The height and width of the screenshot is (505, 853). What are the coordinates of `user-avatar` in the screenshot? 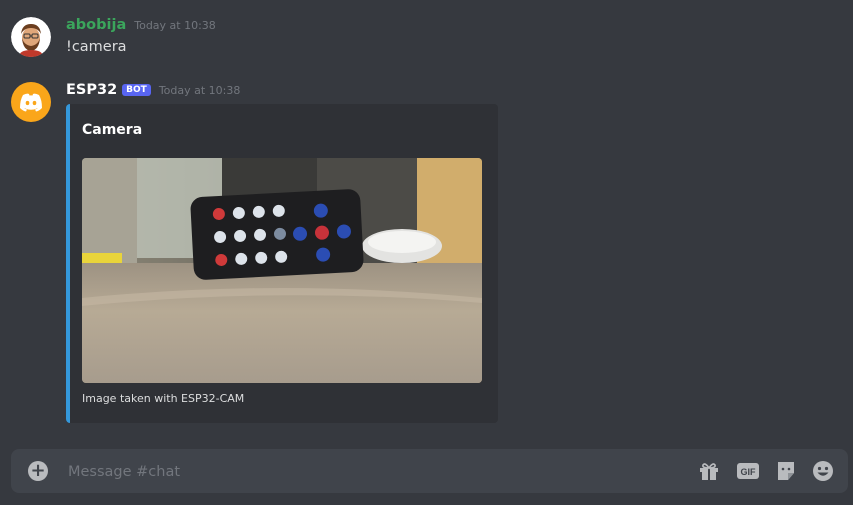 It's located at (31, 37).